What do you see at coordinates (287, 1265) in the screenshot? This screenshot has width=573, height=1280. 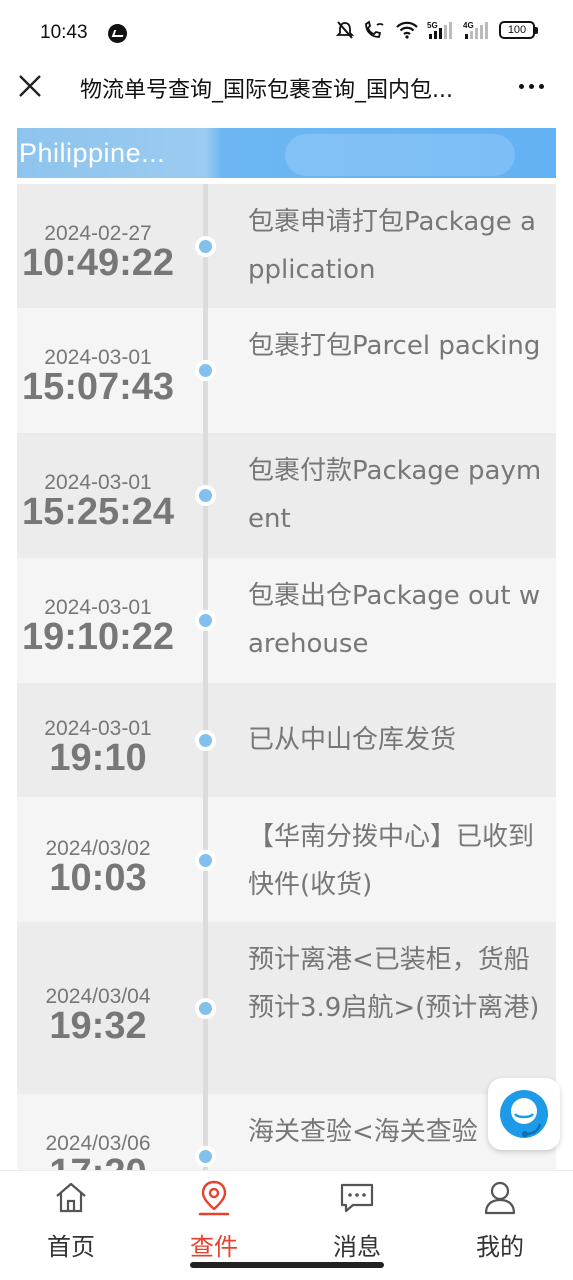 I see `home-indicator` at bounding box center [287, 1265].